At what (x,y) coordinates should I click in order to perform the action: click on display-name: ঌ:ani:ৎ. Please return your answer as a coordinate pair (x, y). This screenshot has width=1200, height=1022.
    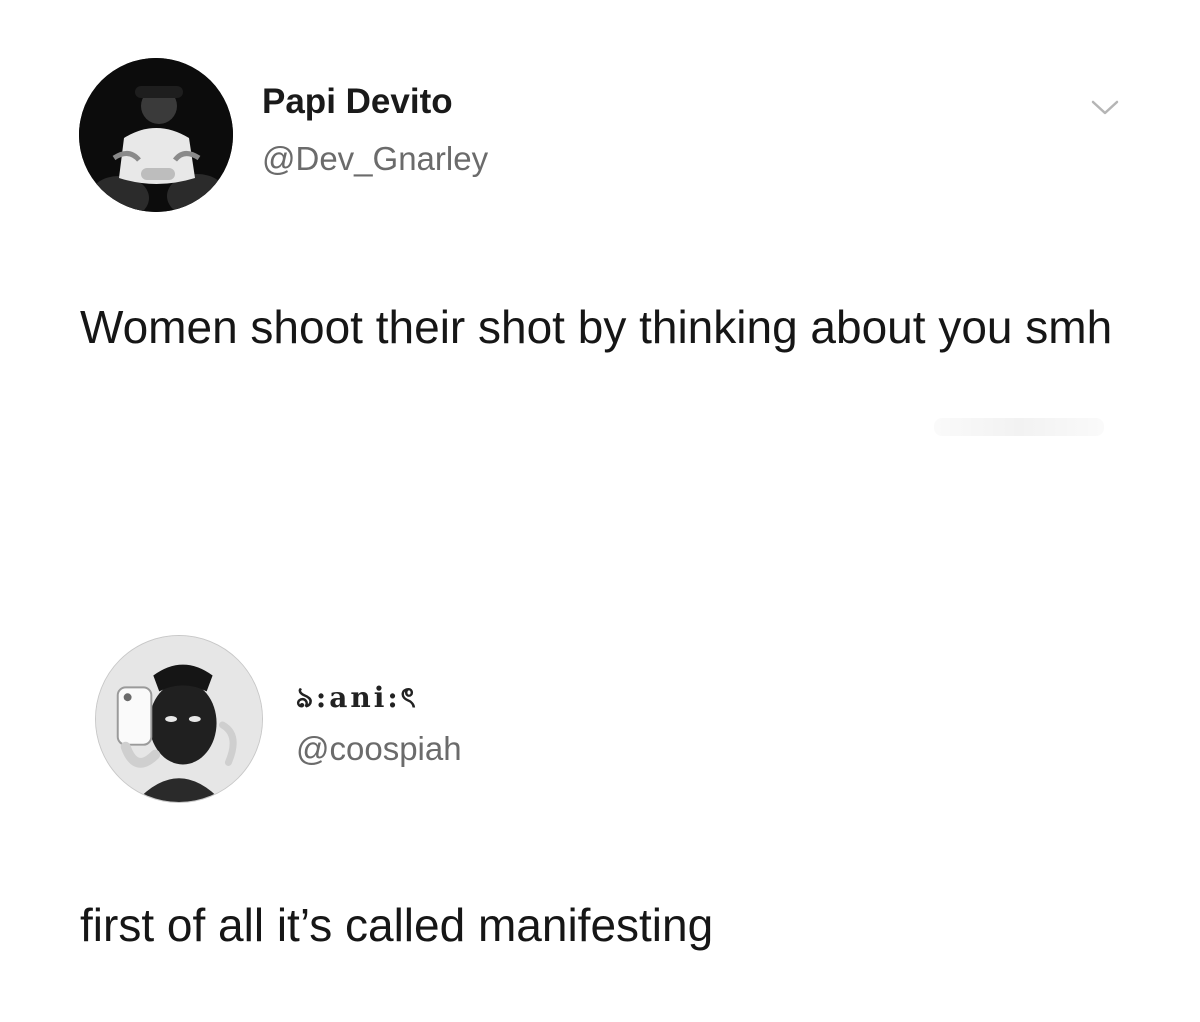
    Looking at the image, I should click on (357, 699).